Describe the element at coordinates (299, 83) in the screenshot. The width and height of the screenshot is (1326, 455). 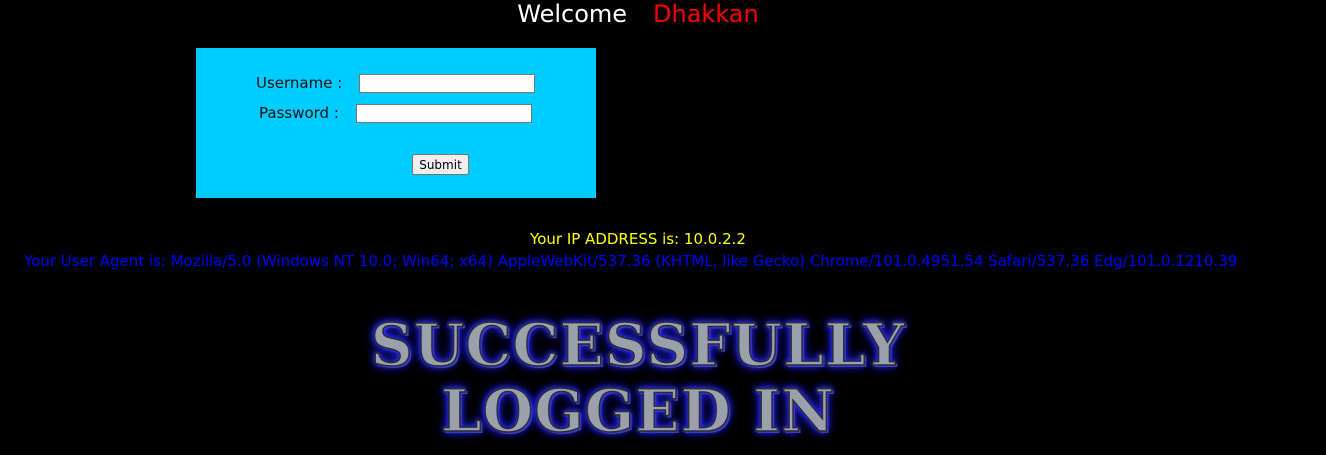
I see `username-label: Username :` at that location.